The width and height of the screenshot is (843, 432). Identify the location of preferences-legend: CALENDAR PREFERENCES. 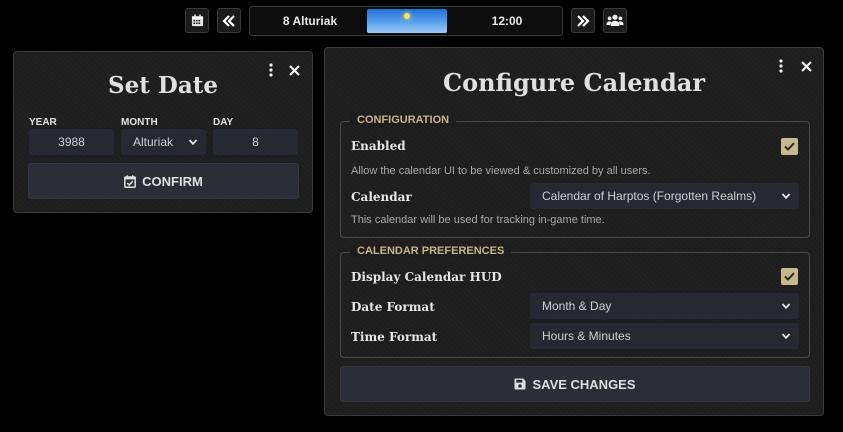
(431, 251).